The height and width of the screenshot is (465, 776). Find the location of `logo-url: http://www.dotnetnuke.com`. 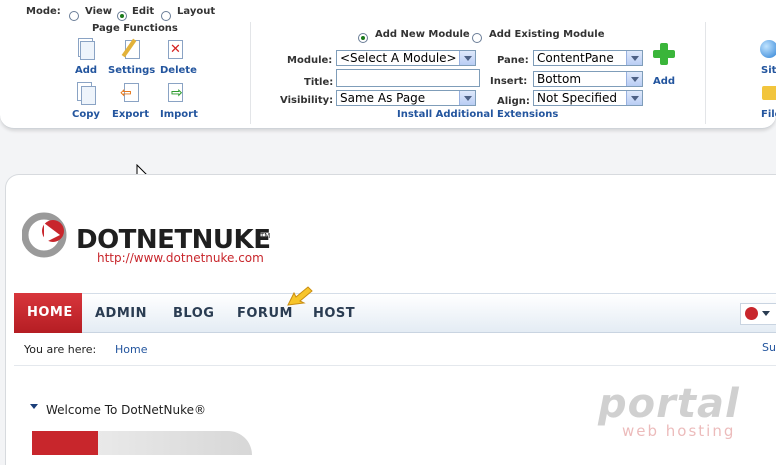

logo-url: http://www.dotnetnuke.com is located at coordinates (180, 258).